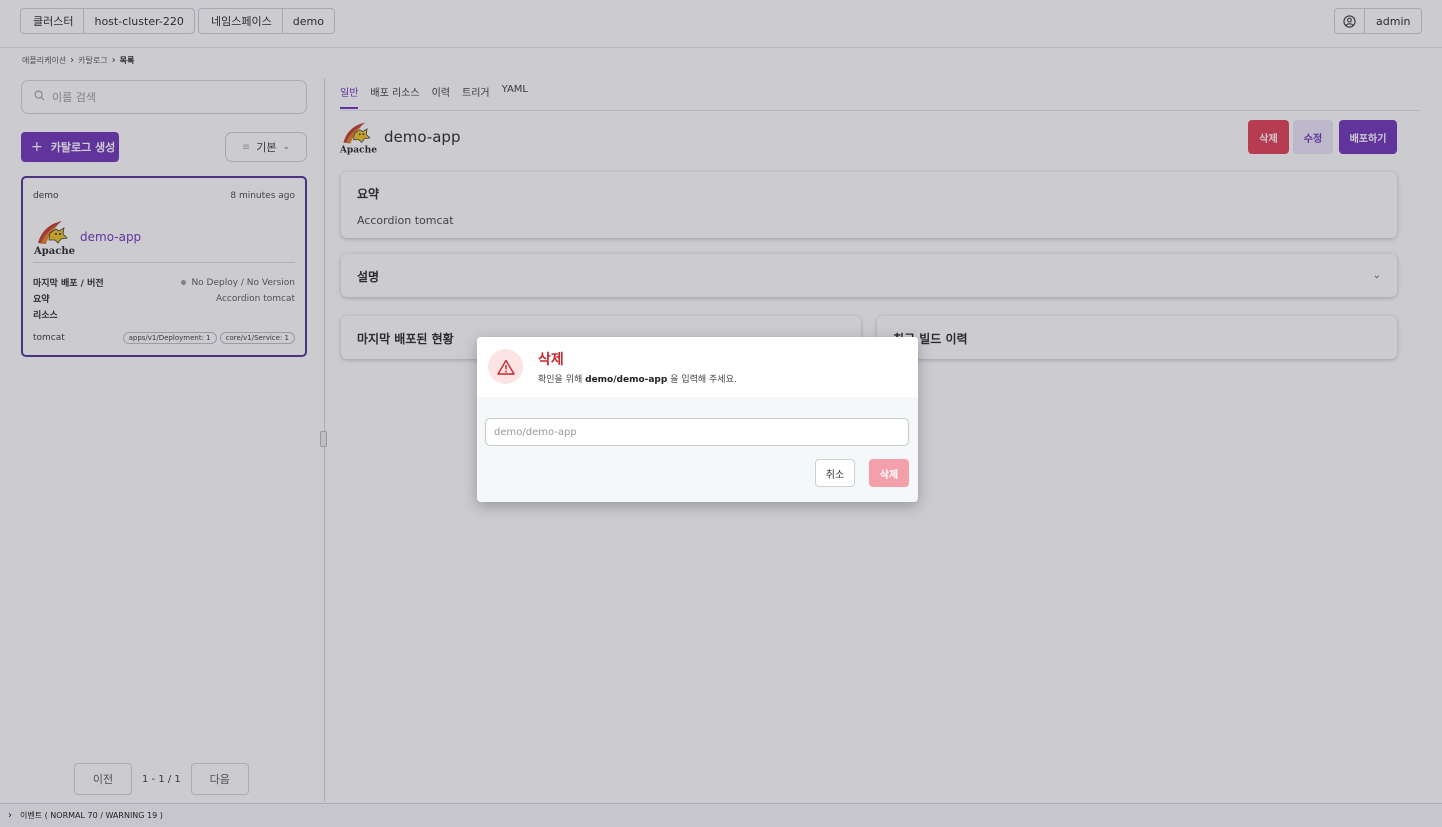 The height and width of the screenshot is (827, 1442). What do you see at coordinates (626, 380) in the screenshot?
I see `dialog-target: demo/demo-app` at bounding box center [626, 380].